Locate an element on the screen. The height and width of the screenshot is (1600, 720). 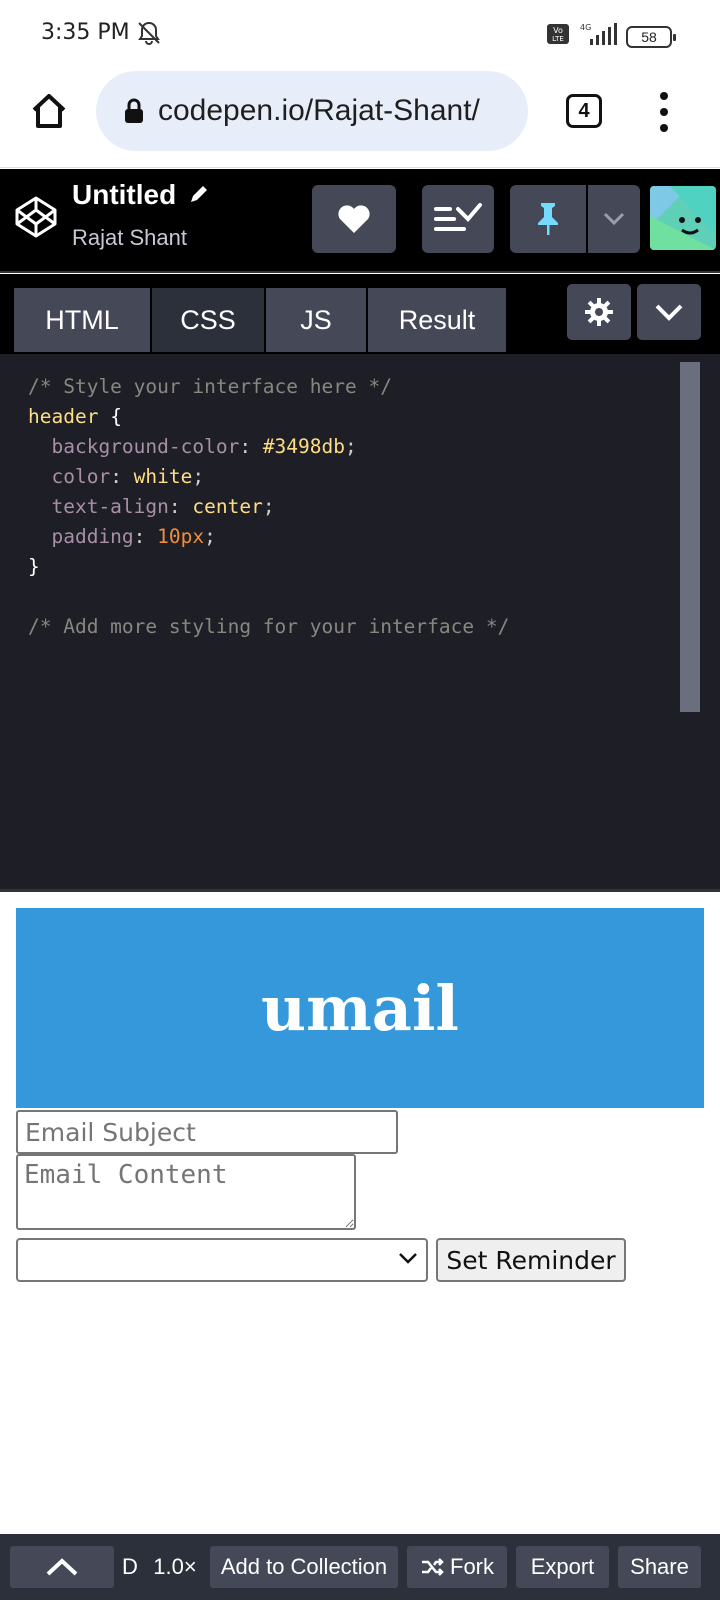
reminder-time-select is located at coordinates (222, 1260).